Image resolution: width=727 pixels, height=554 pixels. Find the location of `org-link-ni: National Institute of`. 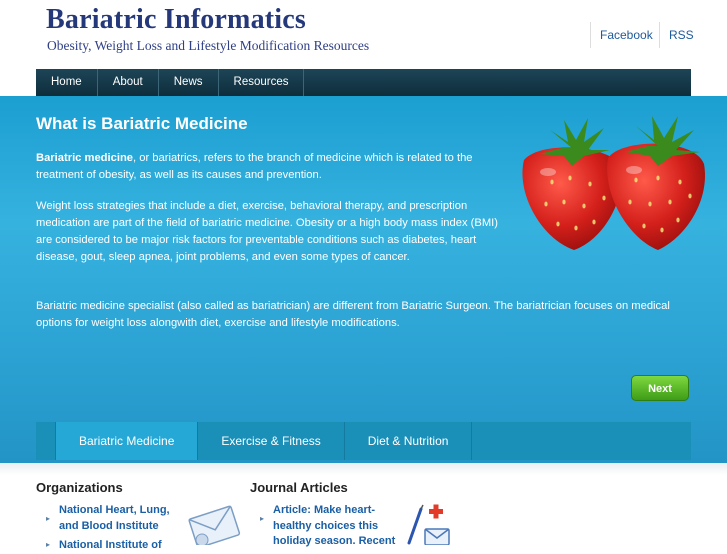

org-link-ni: National Institute of is located at coordinates (119, 546).